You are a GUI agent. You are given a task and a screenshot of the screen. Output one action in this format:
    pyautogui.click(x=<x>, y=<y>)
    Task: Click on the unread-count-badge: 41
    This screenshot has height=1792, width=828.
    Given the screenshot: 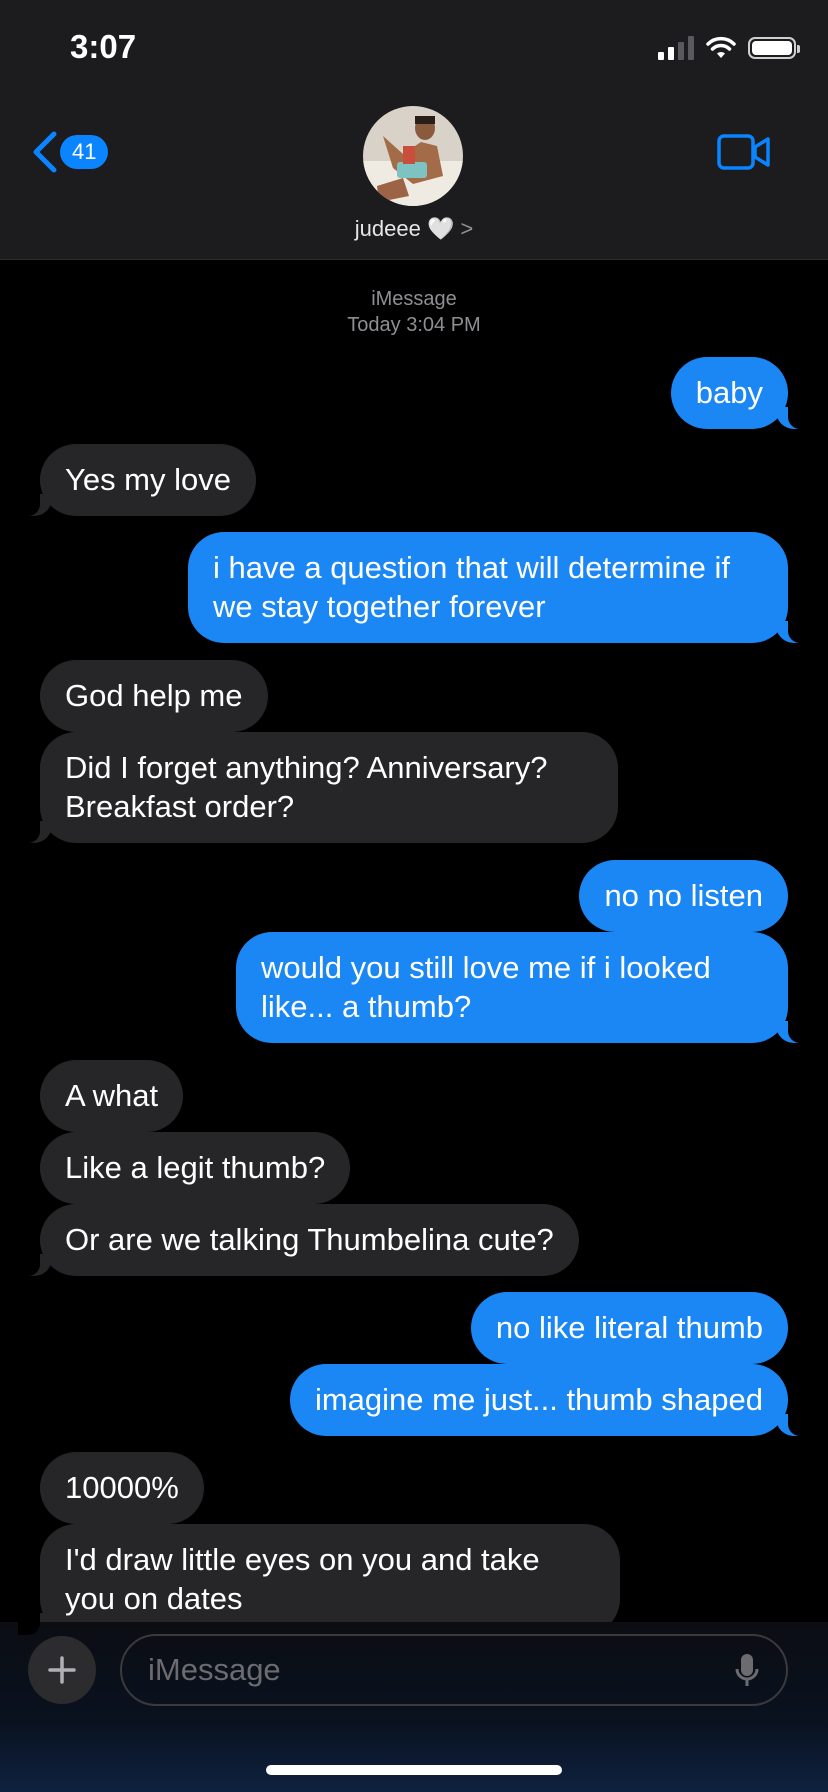 What is the action you would take?
    pyautogui.click(x=84, y=152)
    